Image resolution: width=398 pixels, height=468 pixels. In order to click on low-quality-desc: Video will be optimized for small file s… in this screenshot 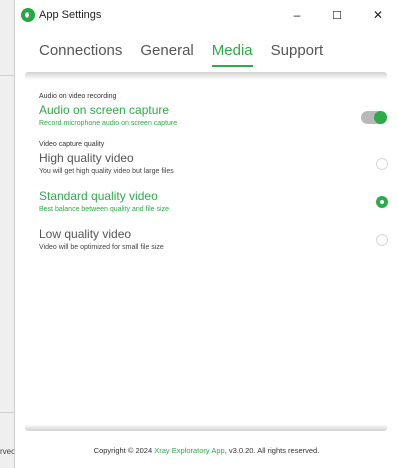, I will do `click(101, 247)`.